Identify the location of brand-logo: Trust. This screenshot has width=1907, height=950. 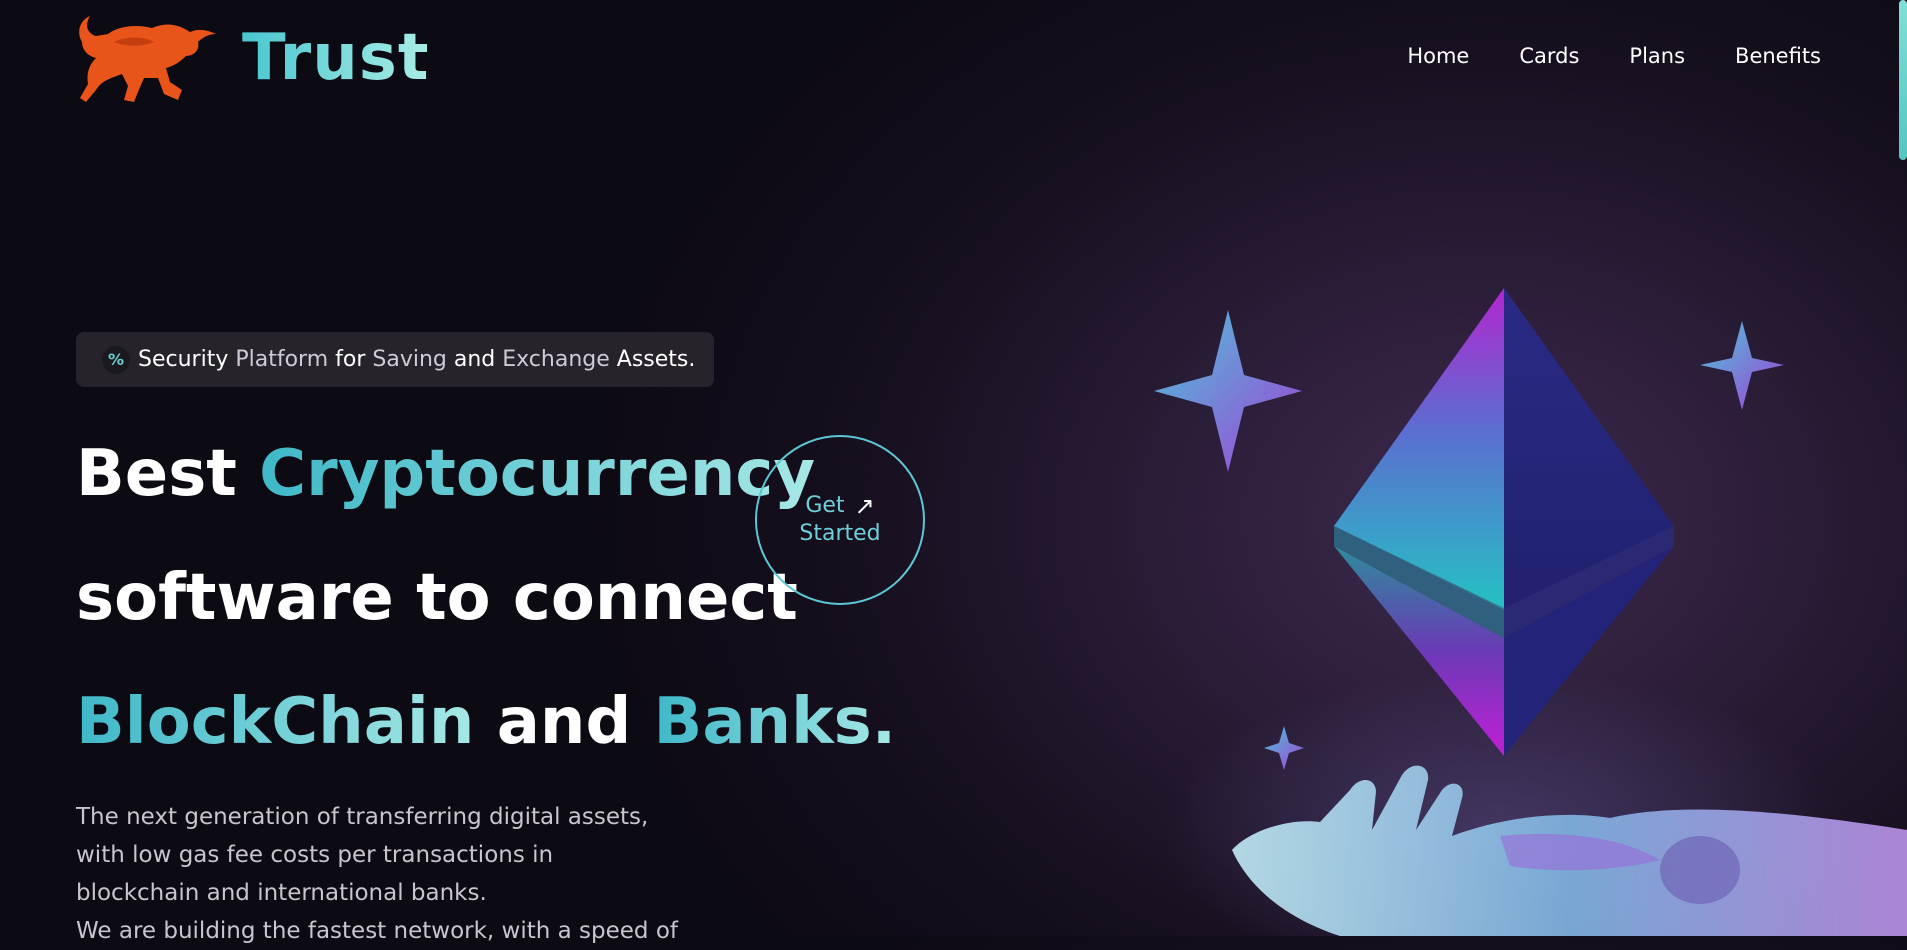
(251, 58).